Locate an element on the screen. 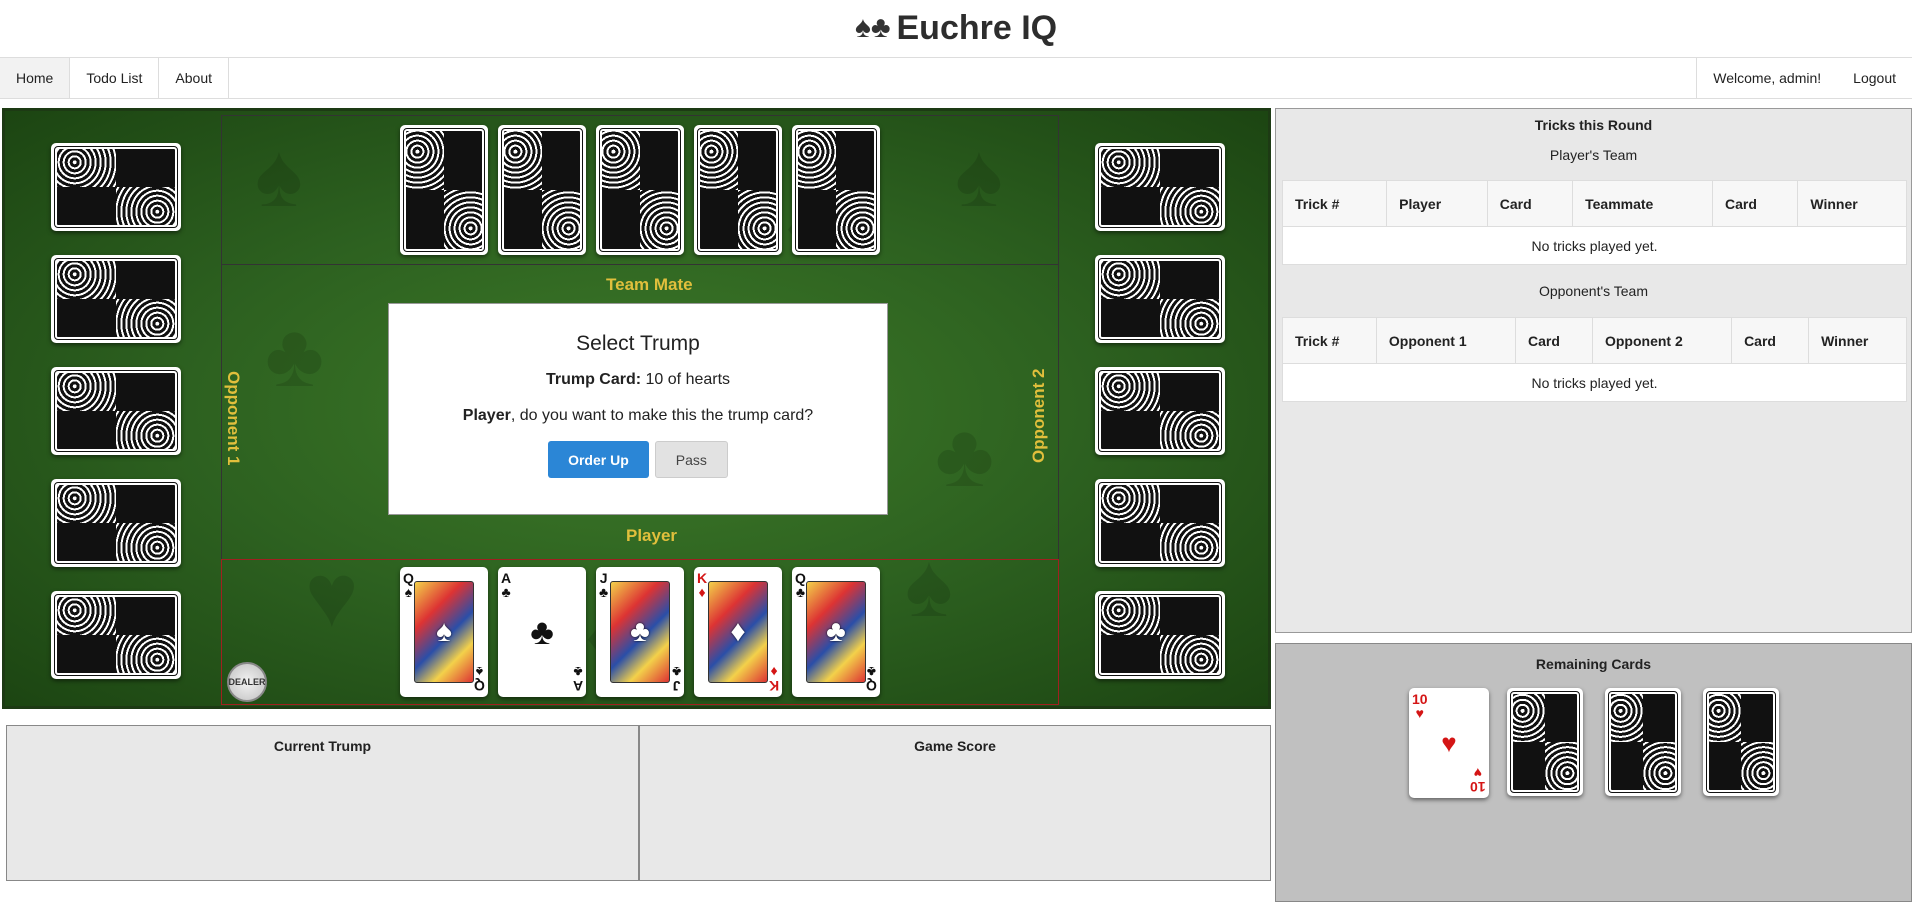 This screenshot has height=905, width=1912. game-score-title: Game Score is located at coordinates (955, 746).